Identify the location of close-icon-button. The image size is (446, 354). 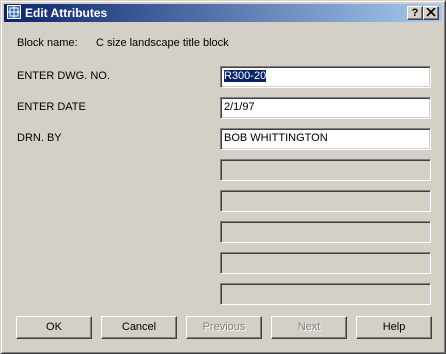
(431, 13).